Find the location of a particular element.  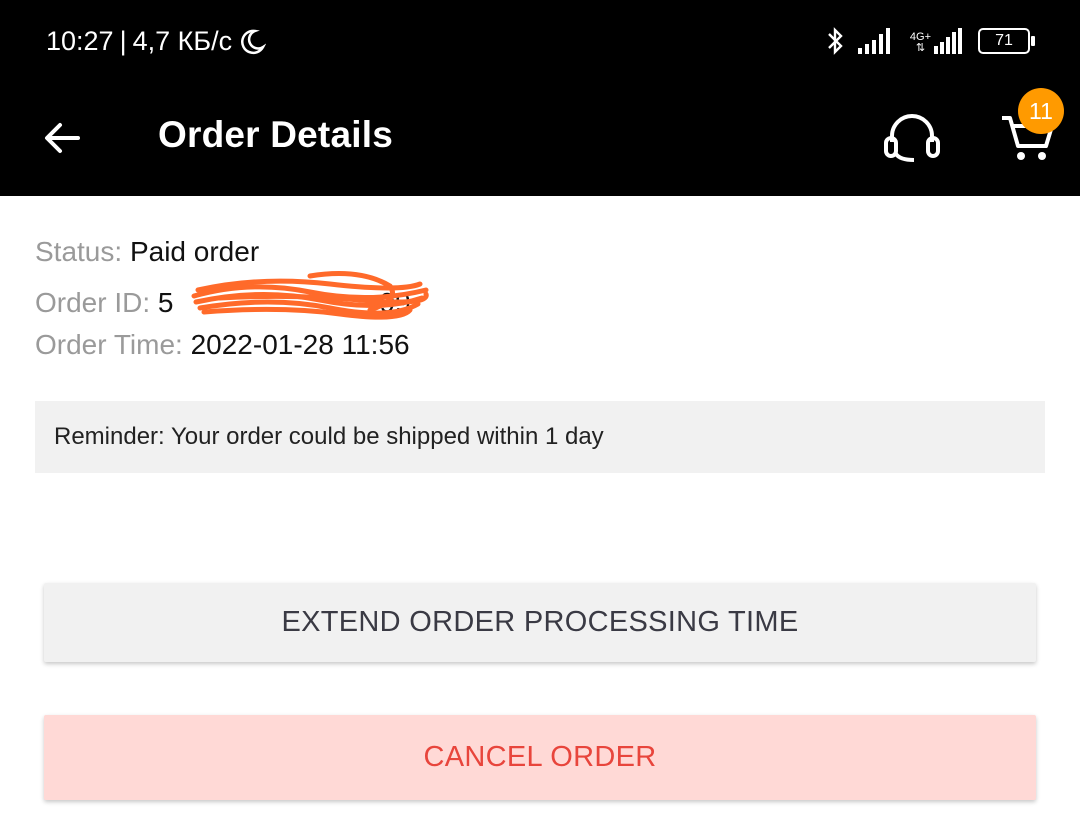

status-label: Status: is located at coordinates (79, 251).